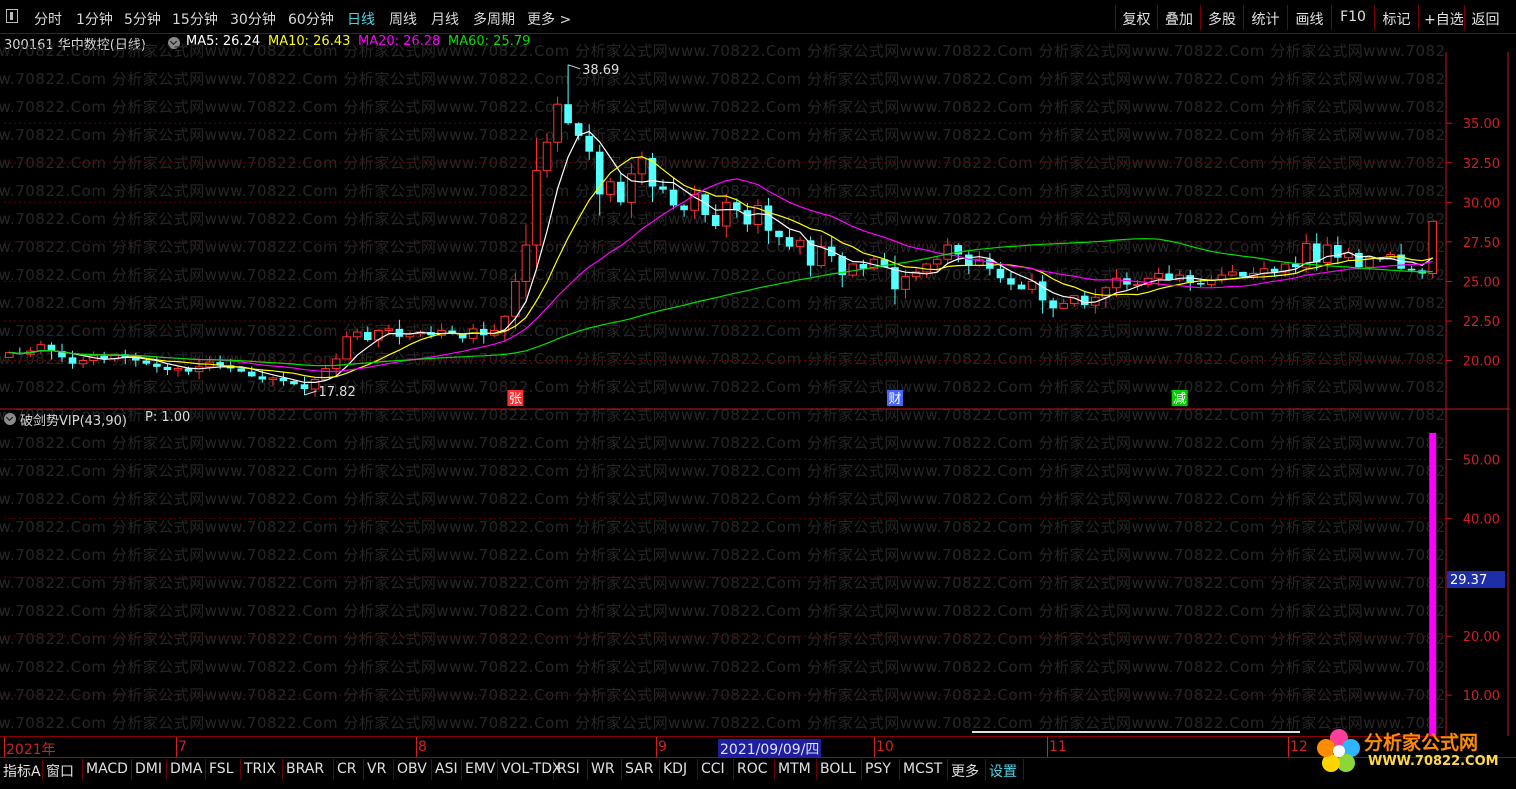 This screenshot has width=1516, height=789. I want to click on indicator-tab-3: DMI, so click(149, 769).